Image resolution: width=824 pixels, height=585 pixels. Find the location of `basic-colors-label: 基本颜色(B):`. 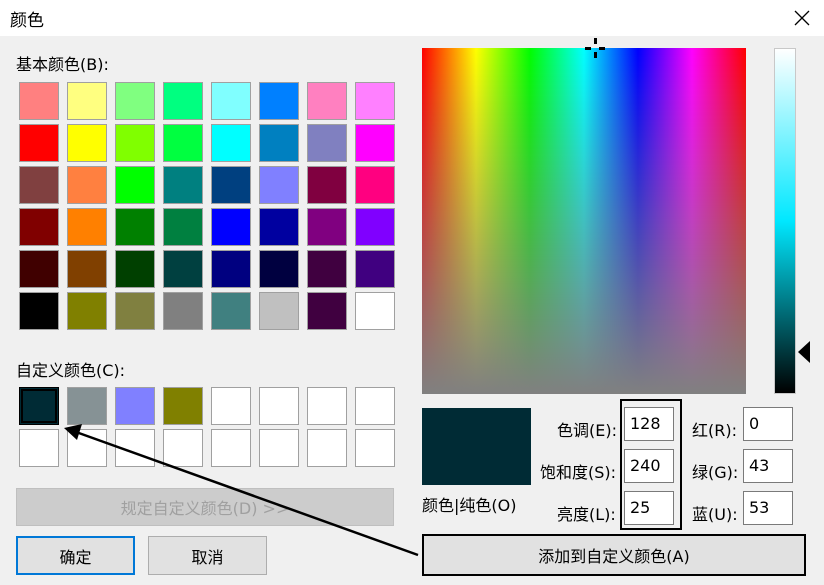

basic-colors-label: 基本颜色(B): is located at coordinates (62, 64).